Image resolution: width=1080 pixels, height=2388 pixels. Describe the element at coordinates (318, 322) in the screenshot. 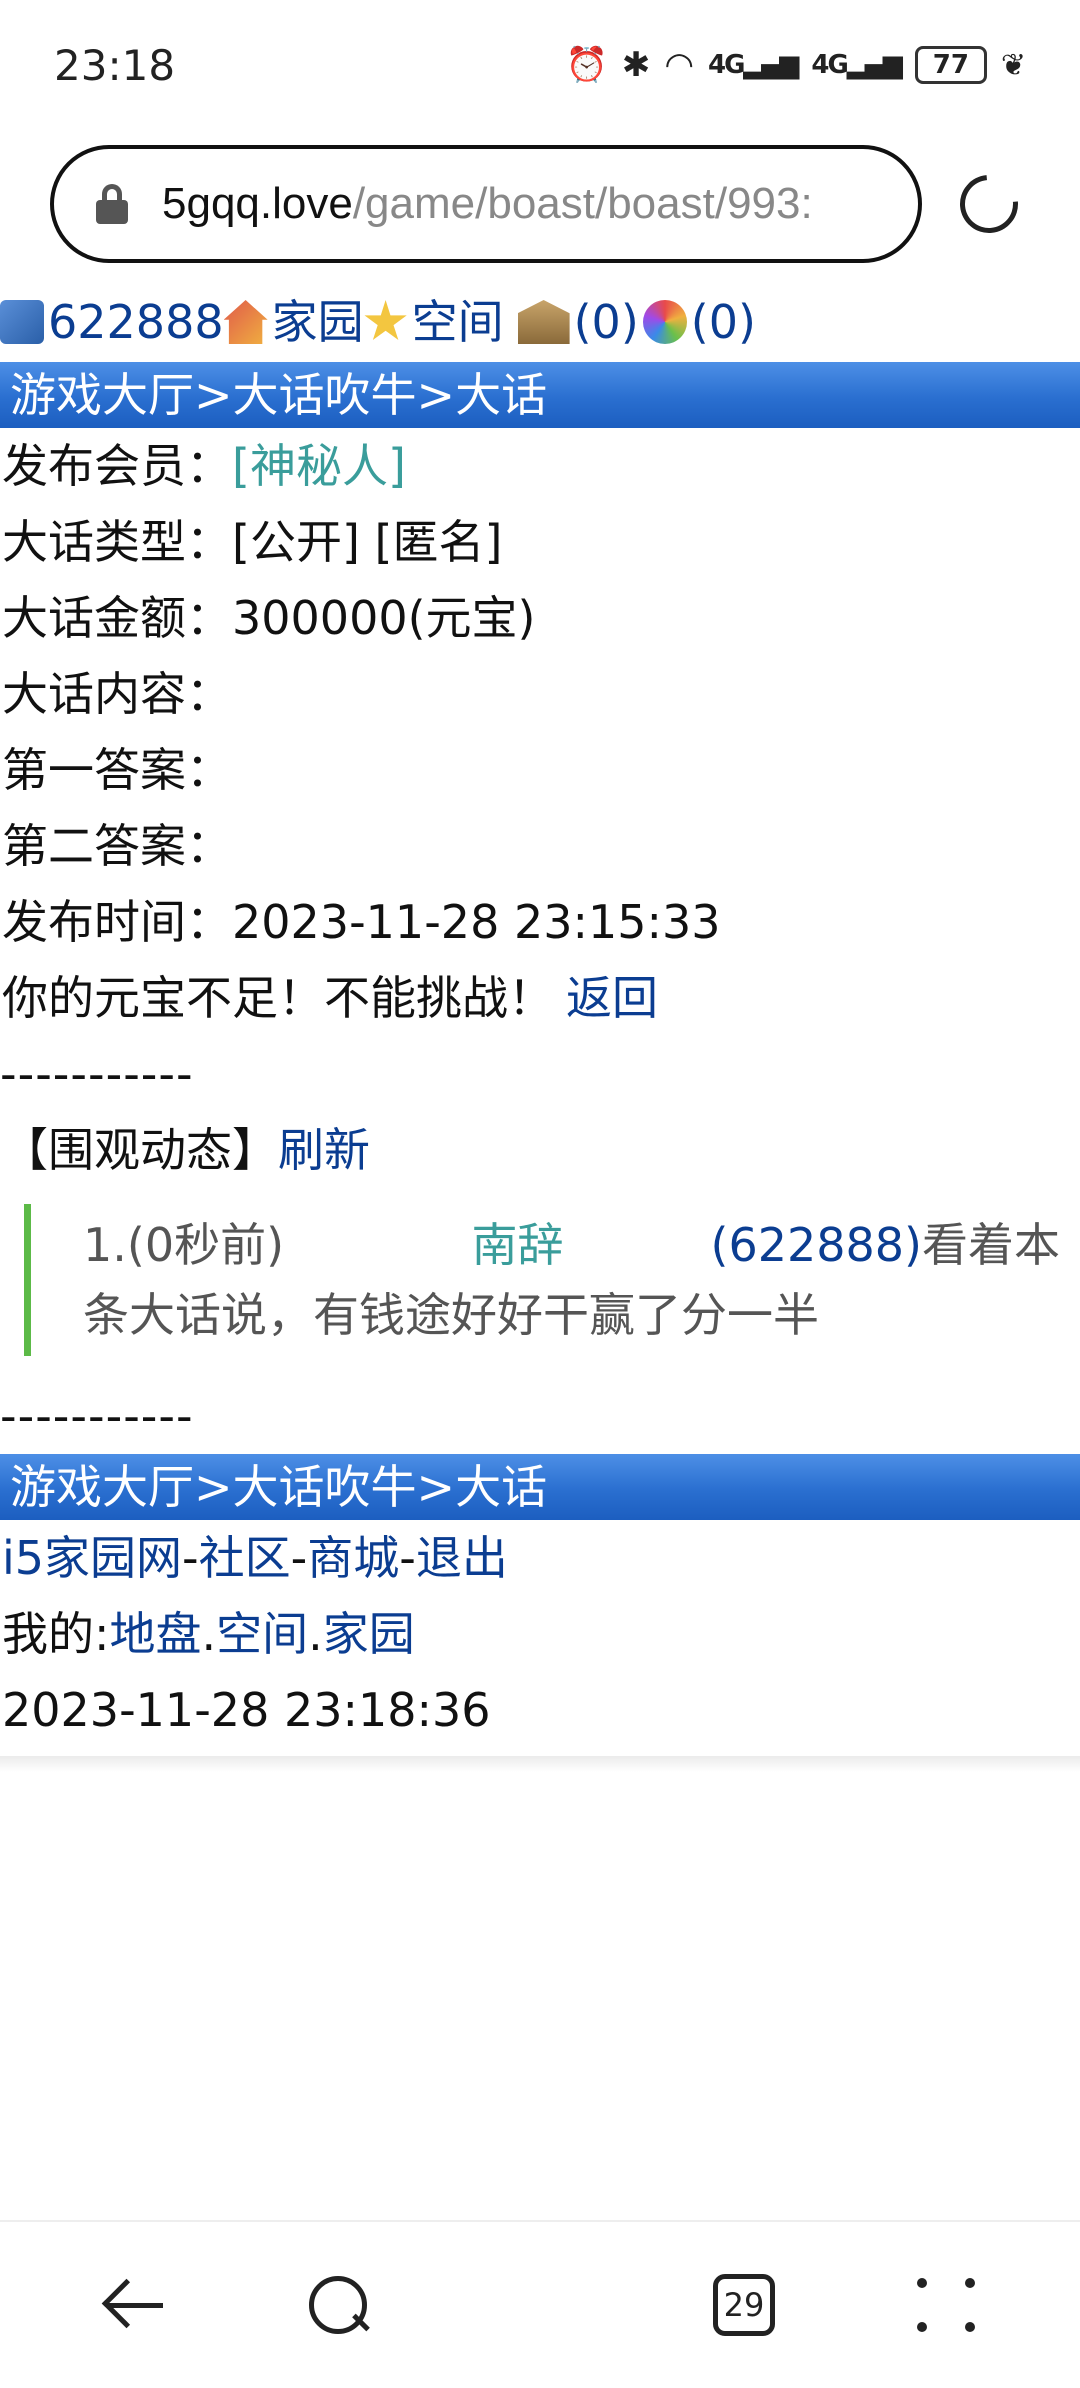

I see `home-link: 家园` at that location.